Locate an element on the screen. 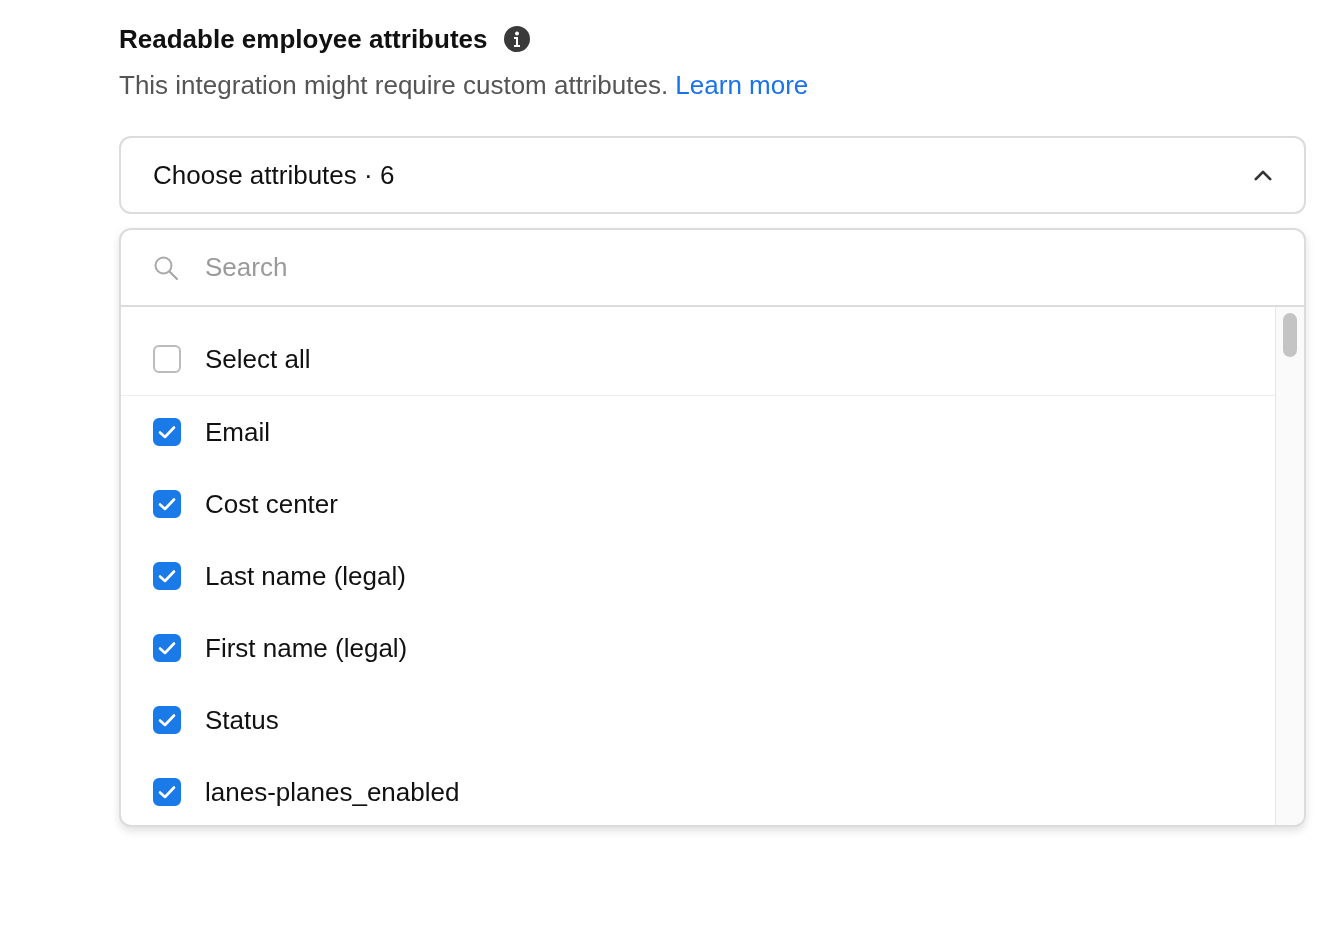 The image size is (1332, 932). attribute-option: Email is located at coordinates (698, 432).